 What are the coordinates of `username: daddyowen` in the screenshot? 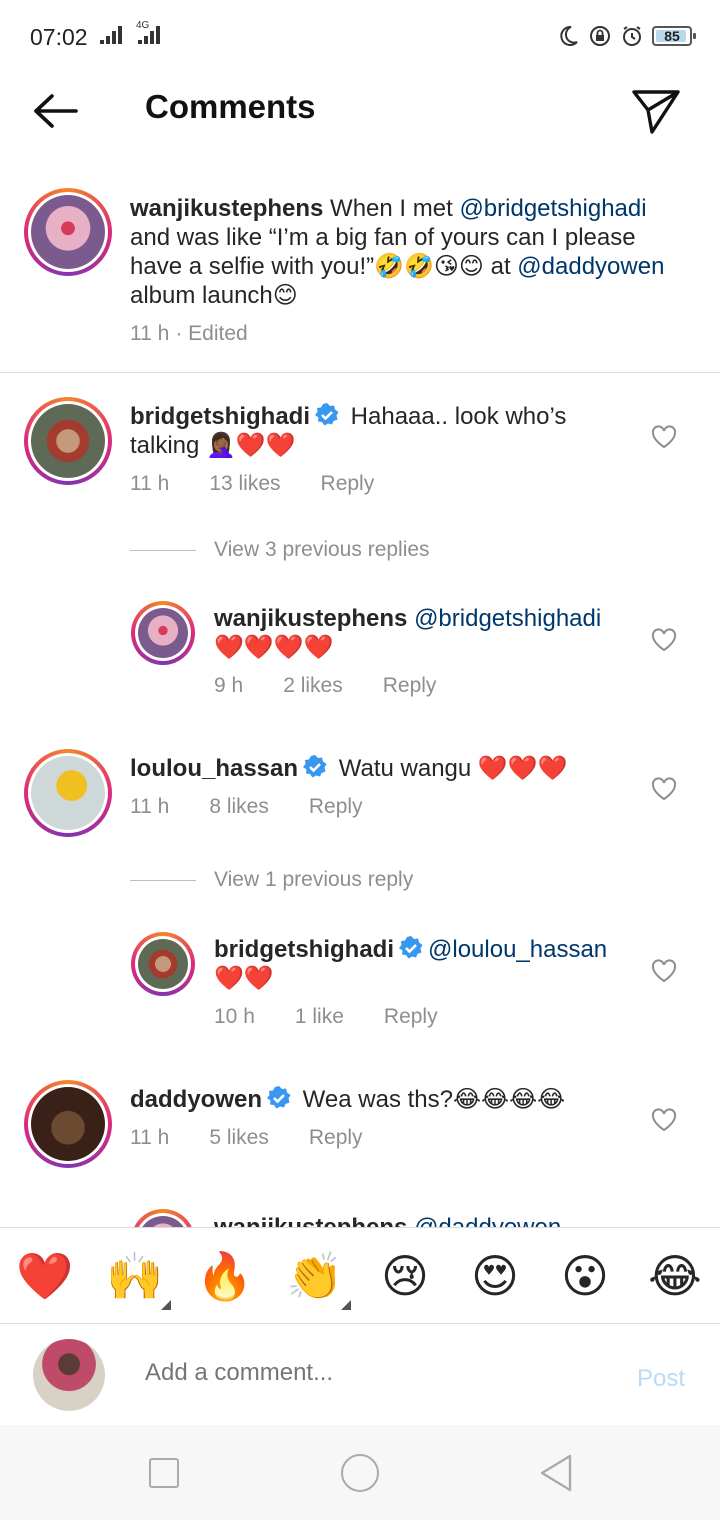 It's located at (196, 1099).